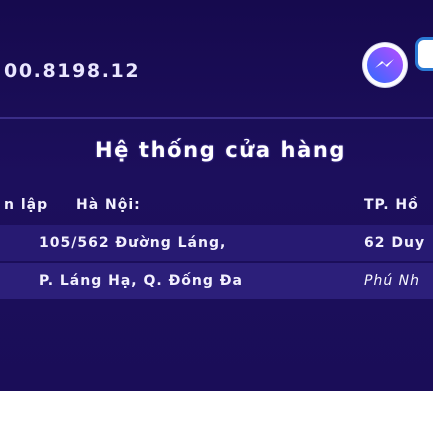 This screenshot has height=447, width=433. I want to click on messenger-icon, so click(385, 65).